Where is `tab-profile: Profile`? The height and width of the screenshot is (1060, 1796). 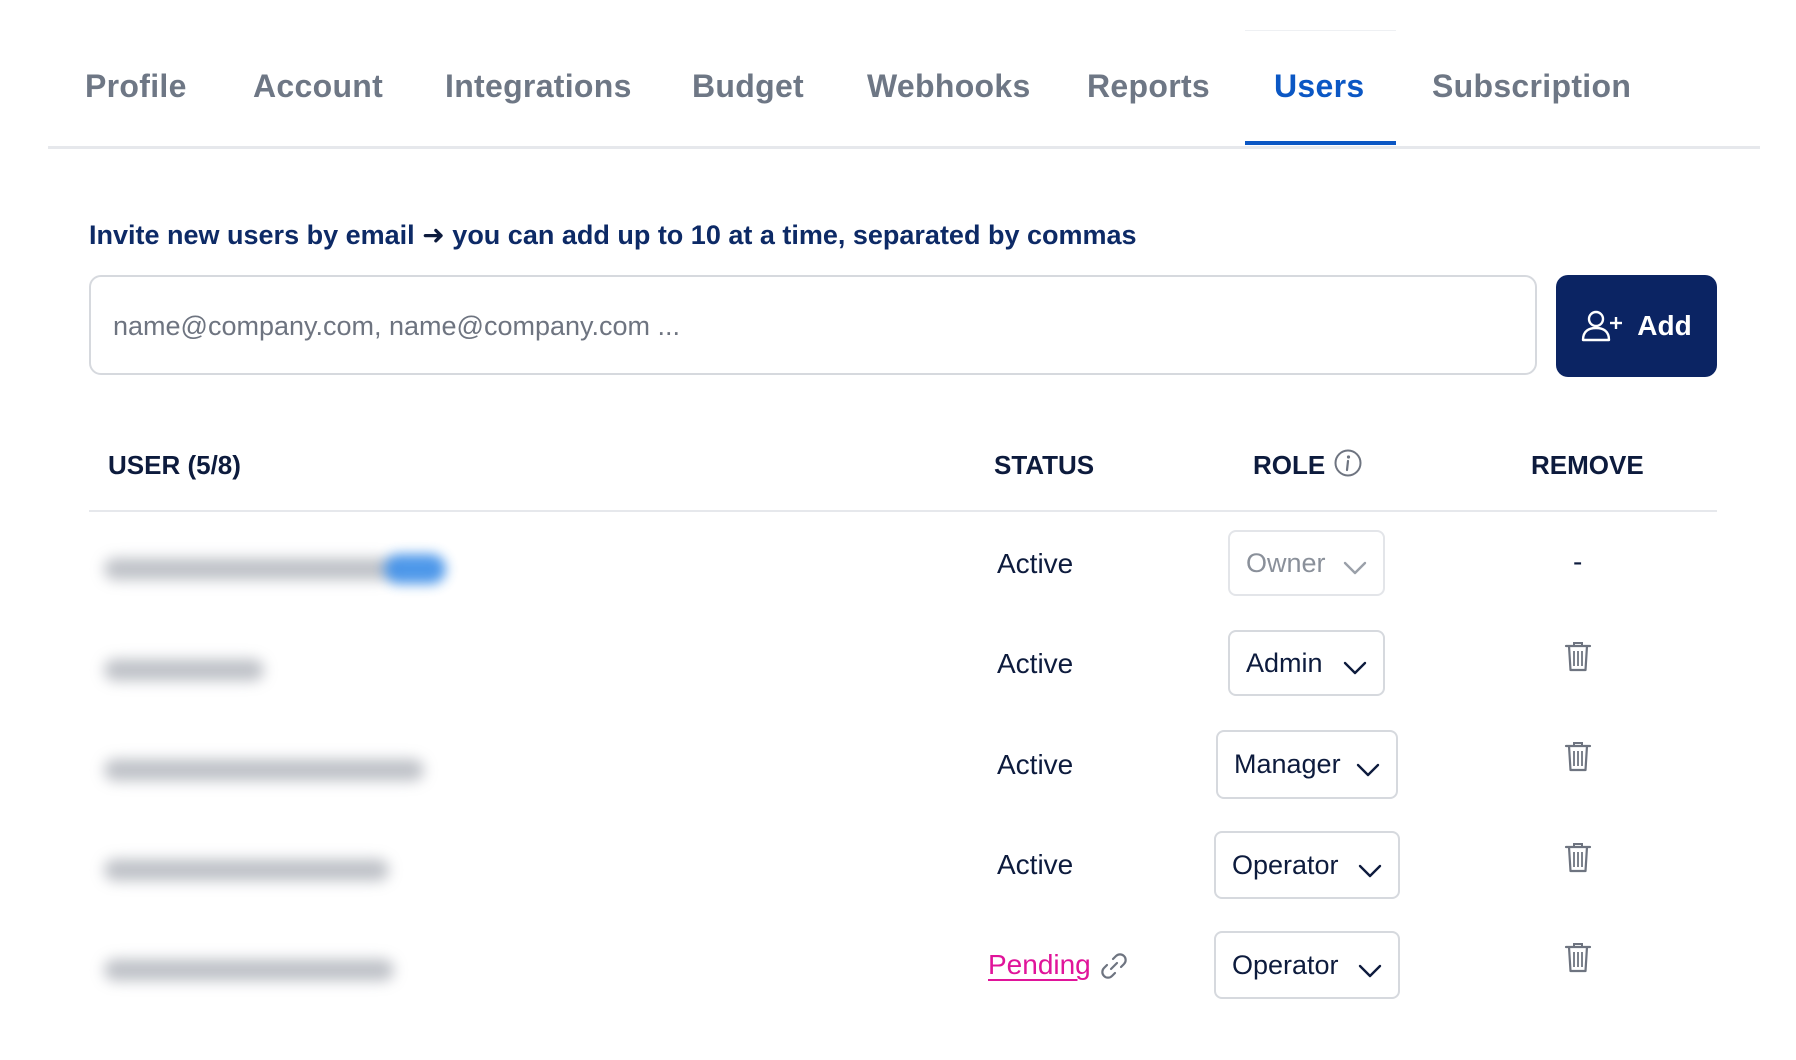 tab-profile: Profile is located at coordinates (136, 86).